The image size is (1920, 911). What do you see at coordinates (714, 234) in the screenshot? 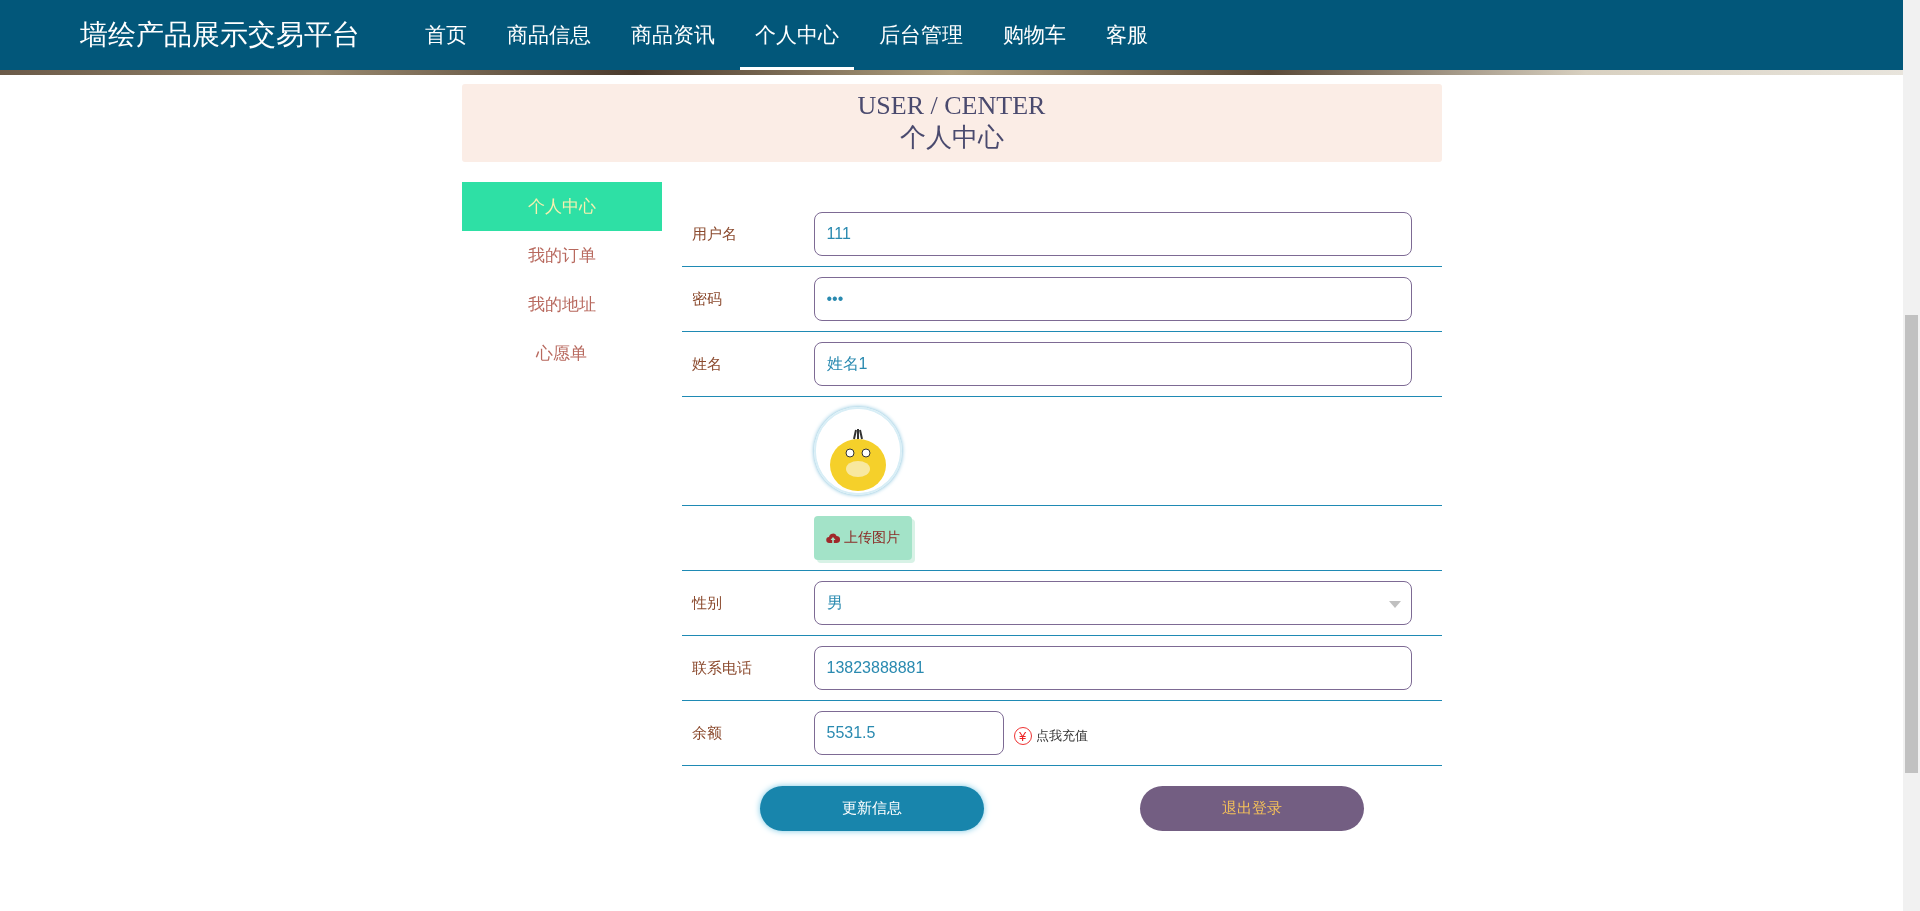
I see `field-label: 用户名` at bounding box center [714, 234].